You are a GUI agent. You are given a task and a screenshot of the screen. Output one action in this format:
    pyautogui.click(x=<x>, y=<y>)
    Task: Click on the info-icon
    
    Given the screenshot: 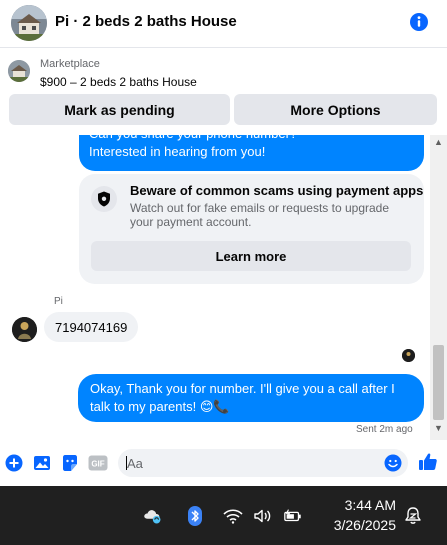 What is the action you would take?
    pyautogui.click(x=419, y=22)
    